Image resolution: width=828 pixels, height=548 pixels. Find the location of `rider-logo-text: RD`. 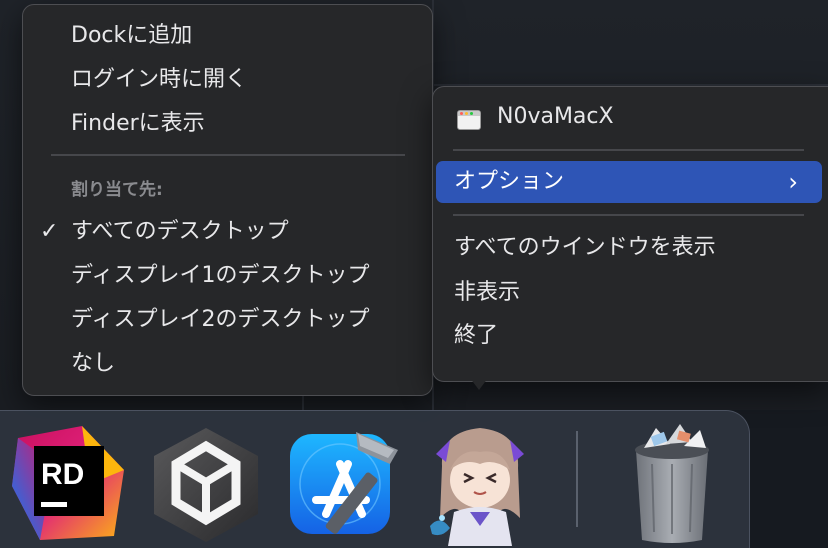

rider-logo-text: RD is located at coordinates (62, 474).